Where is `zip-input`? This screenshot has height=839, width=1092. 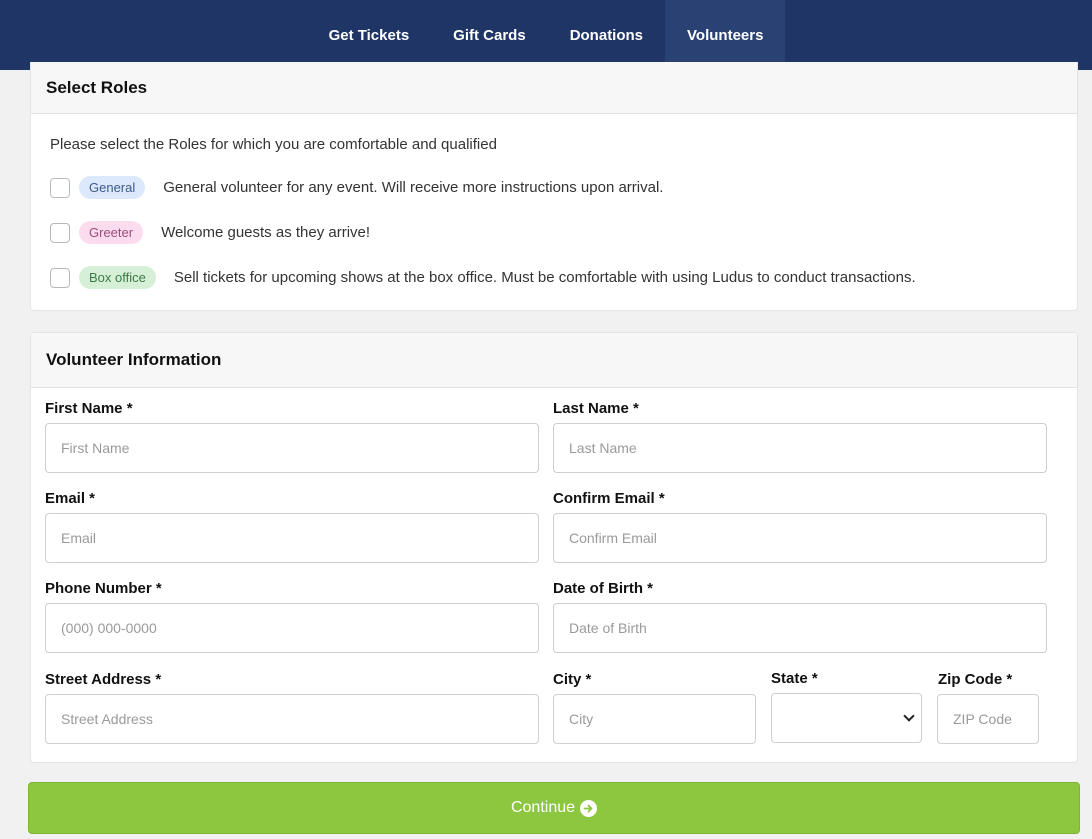 zip-input is located at coordinates (988, 719).